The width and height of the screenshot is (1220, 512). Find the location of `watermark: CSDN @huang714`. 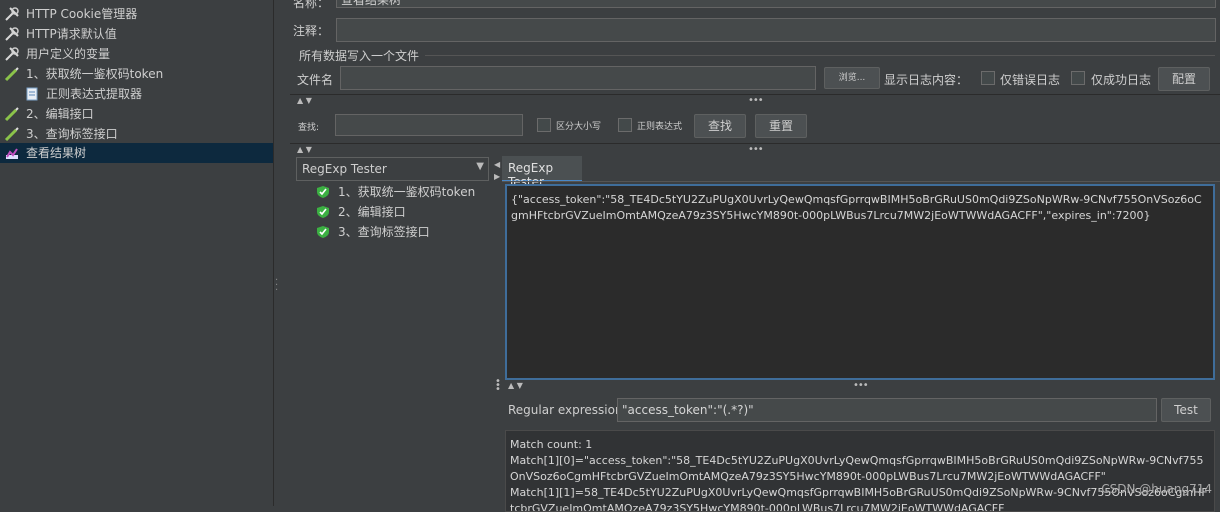

watermark: CSDN @huang714 is located at coordinates (1156, 489).